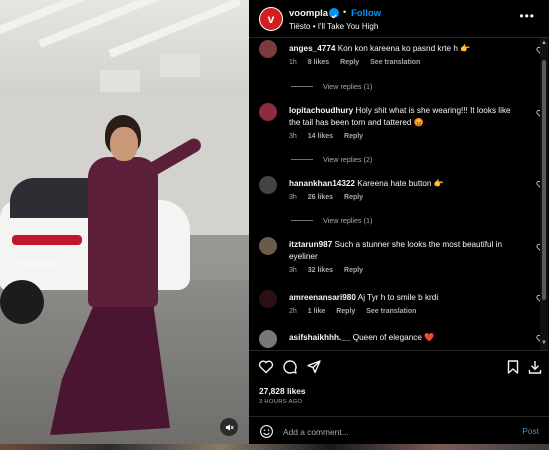 This screenshot has height=450, width=549. I want to click on watermark: voompla, so click(39, 264).